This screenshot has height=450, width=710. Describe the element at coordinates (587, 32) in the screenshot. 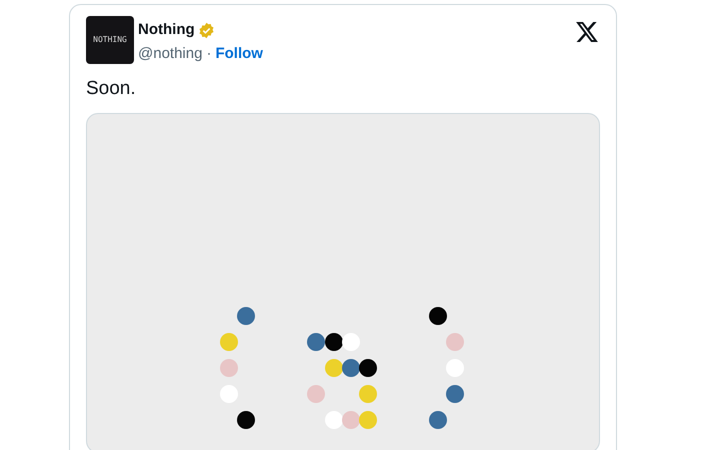

I see `x-logo-icon` at that location.